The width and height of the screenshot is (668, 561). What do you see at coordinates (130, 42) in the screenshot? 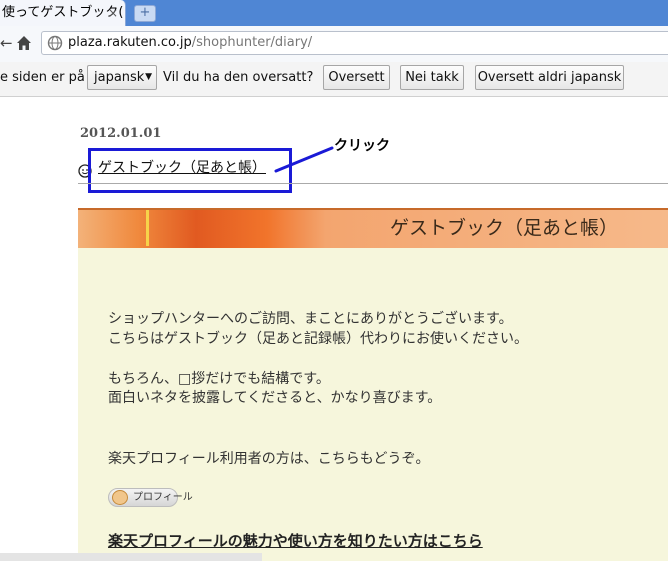
I see `url-host: plaza.rakuten.co.jp` at bounding box center [130, 42].